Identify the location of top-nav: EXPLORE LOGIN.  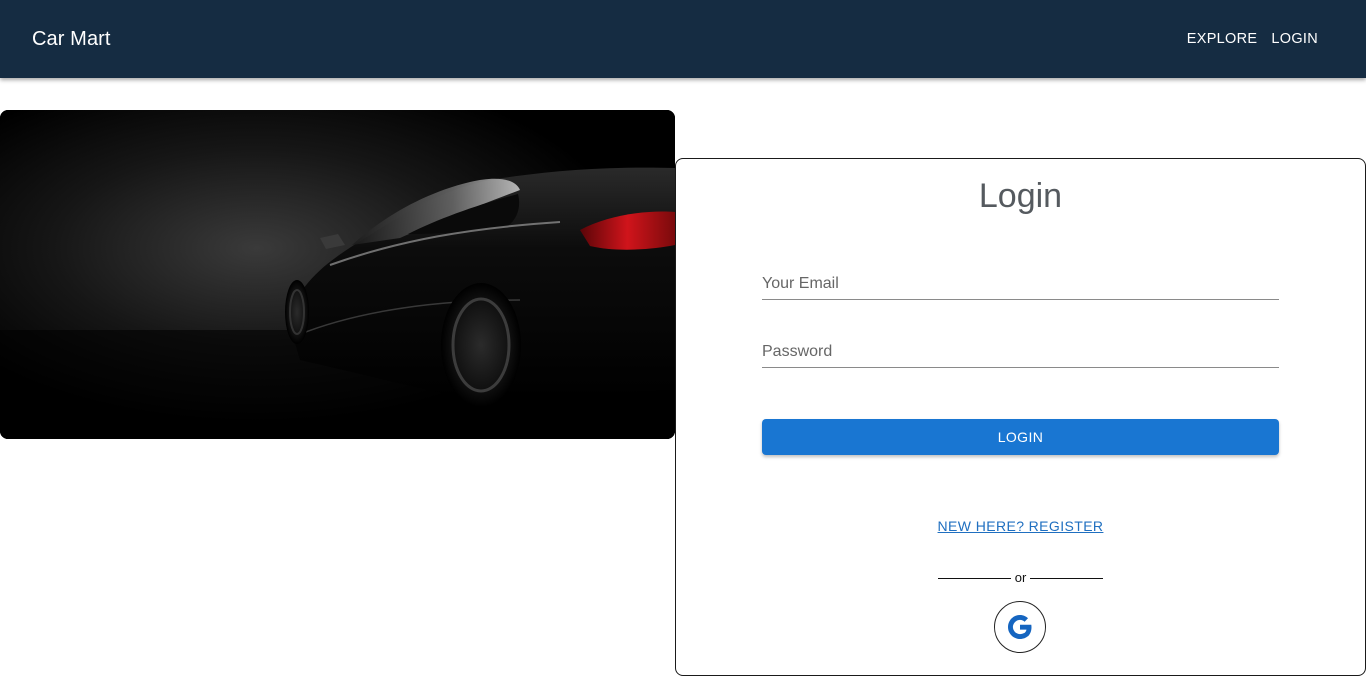
(1252, 39).